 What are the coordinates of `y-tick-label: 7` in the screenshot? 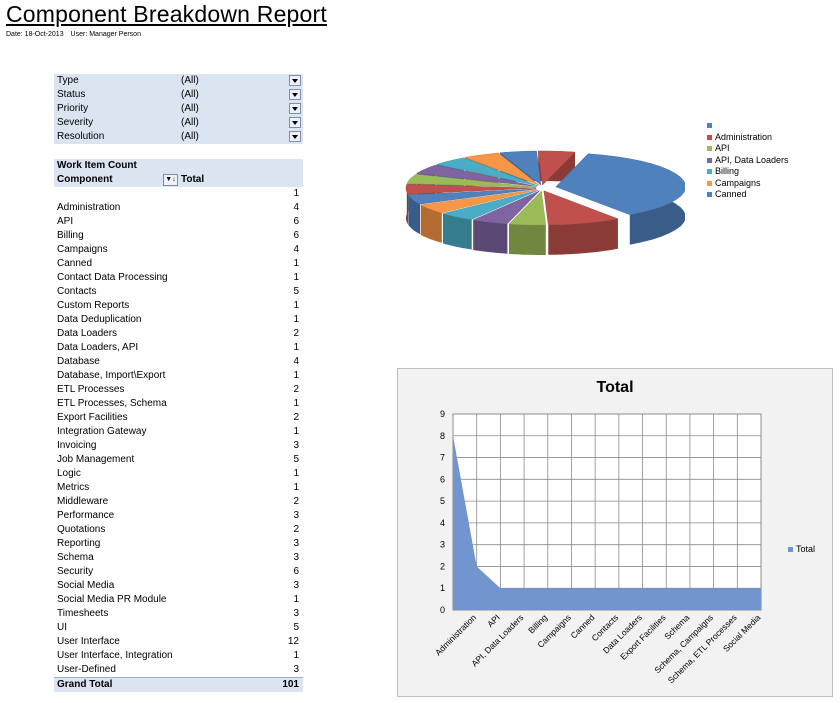 It's located at (442, 458).